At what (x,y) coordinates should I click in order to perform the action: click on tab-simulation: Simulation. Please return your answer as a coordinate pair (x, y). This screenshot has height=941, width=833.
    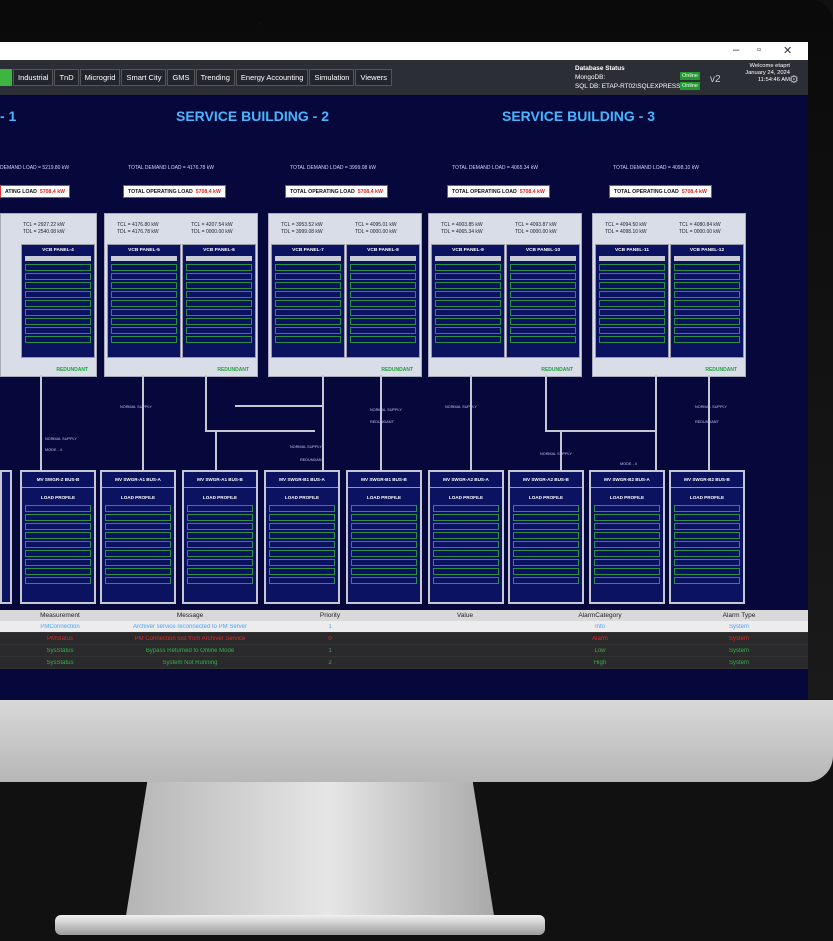
    Looking at the image, I should click on (332, 77).